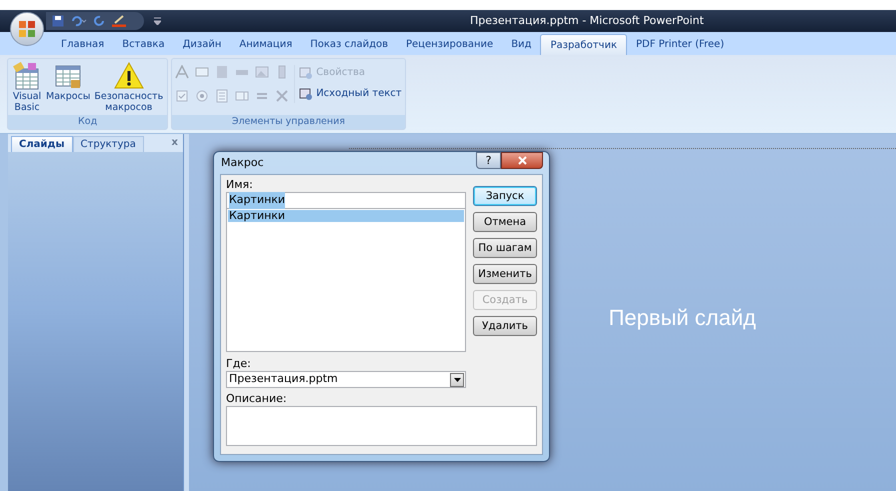 This screenshot has height=491, width=896. I want to click on dialog-button: Изменить, so click(505, 274).